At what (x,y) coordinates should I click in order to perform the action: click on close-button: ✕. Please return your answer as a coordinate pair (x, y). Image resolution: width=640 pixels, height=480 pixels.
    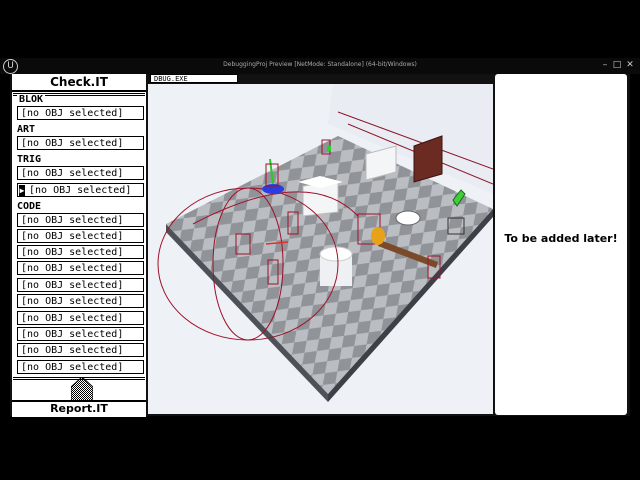
    Looking at the image, I should click on (630, 65).